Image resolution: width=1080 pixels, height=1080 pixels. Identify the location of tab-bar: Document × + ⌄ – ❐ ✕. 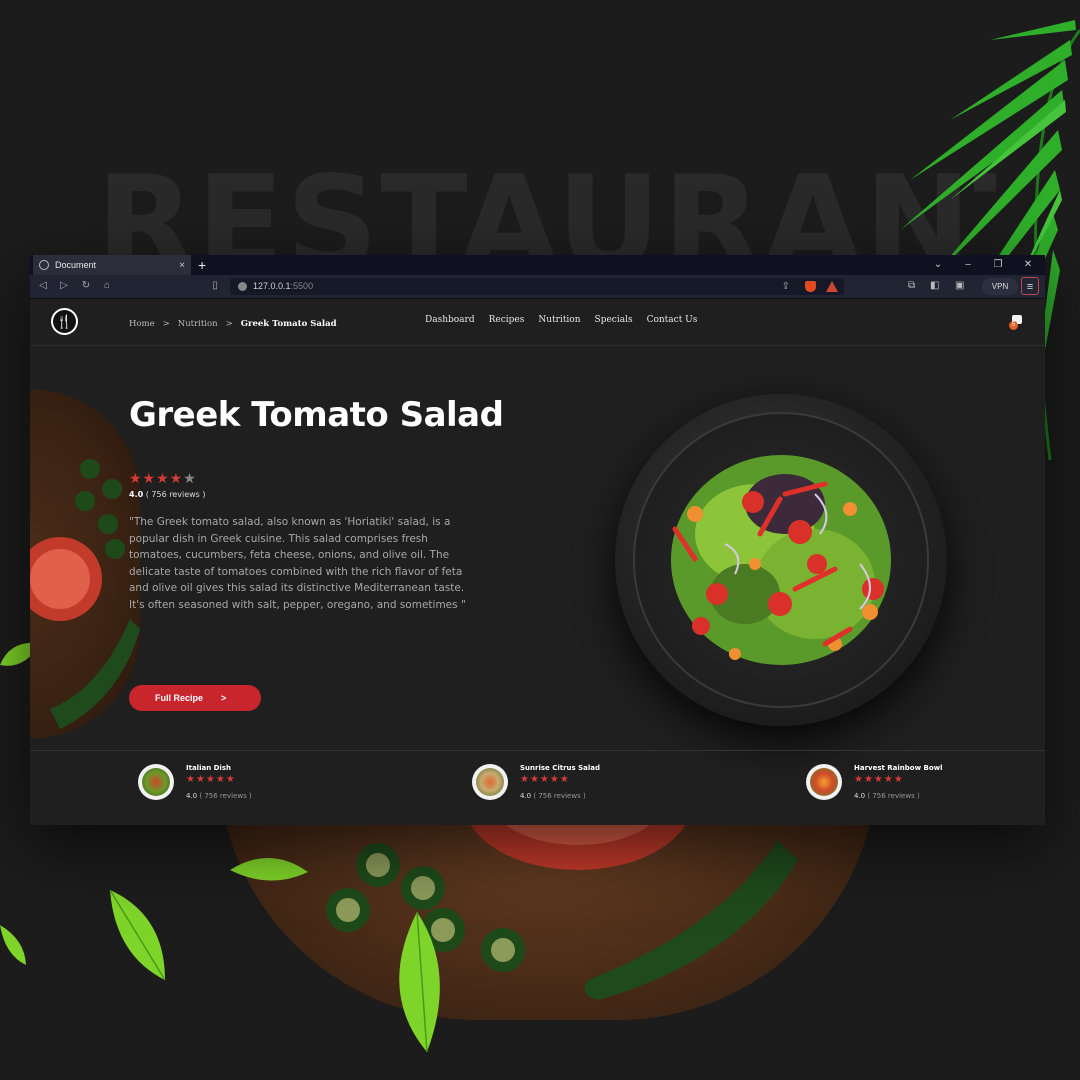
(537, 265).